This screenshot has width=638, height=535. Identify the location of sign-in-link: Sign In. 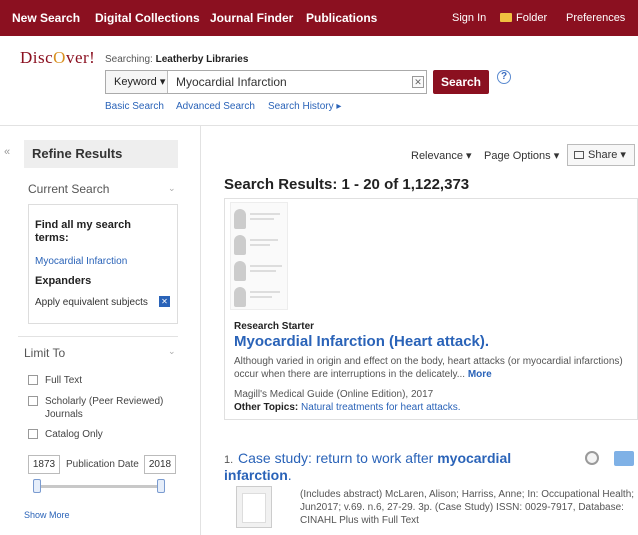
(469, 18).